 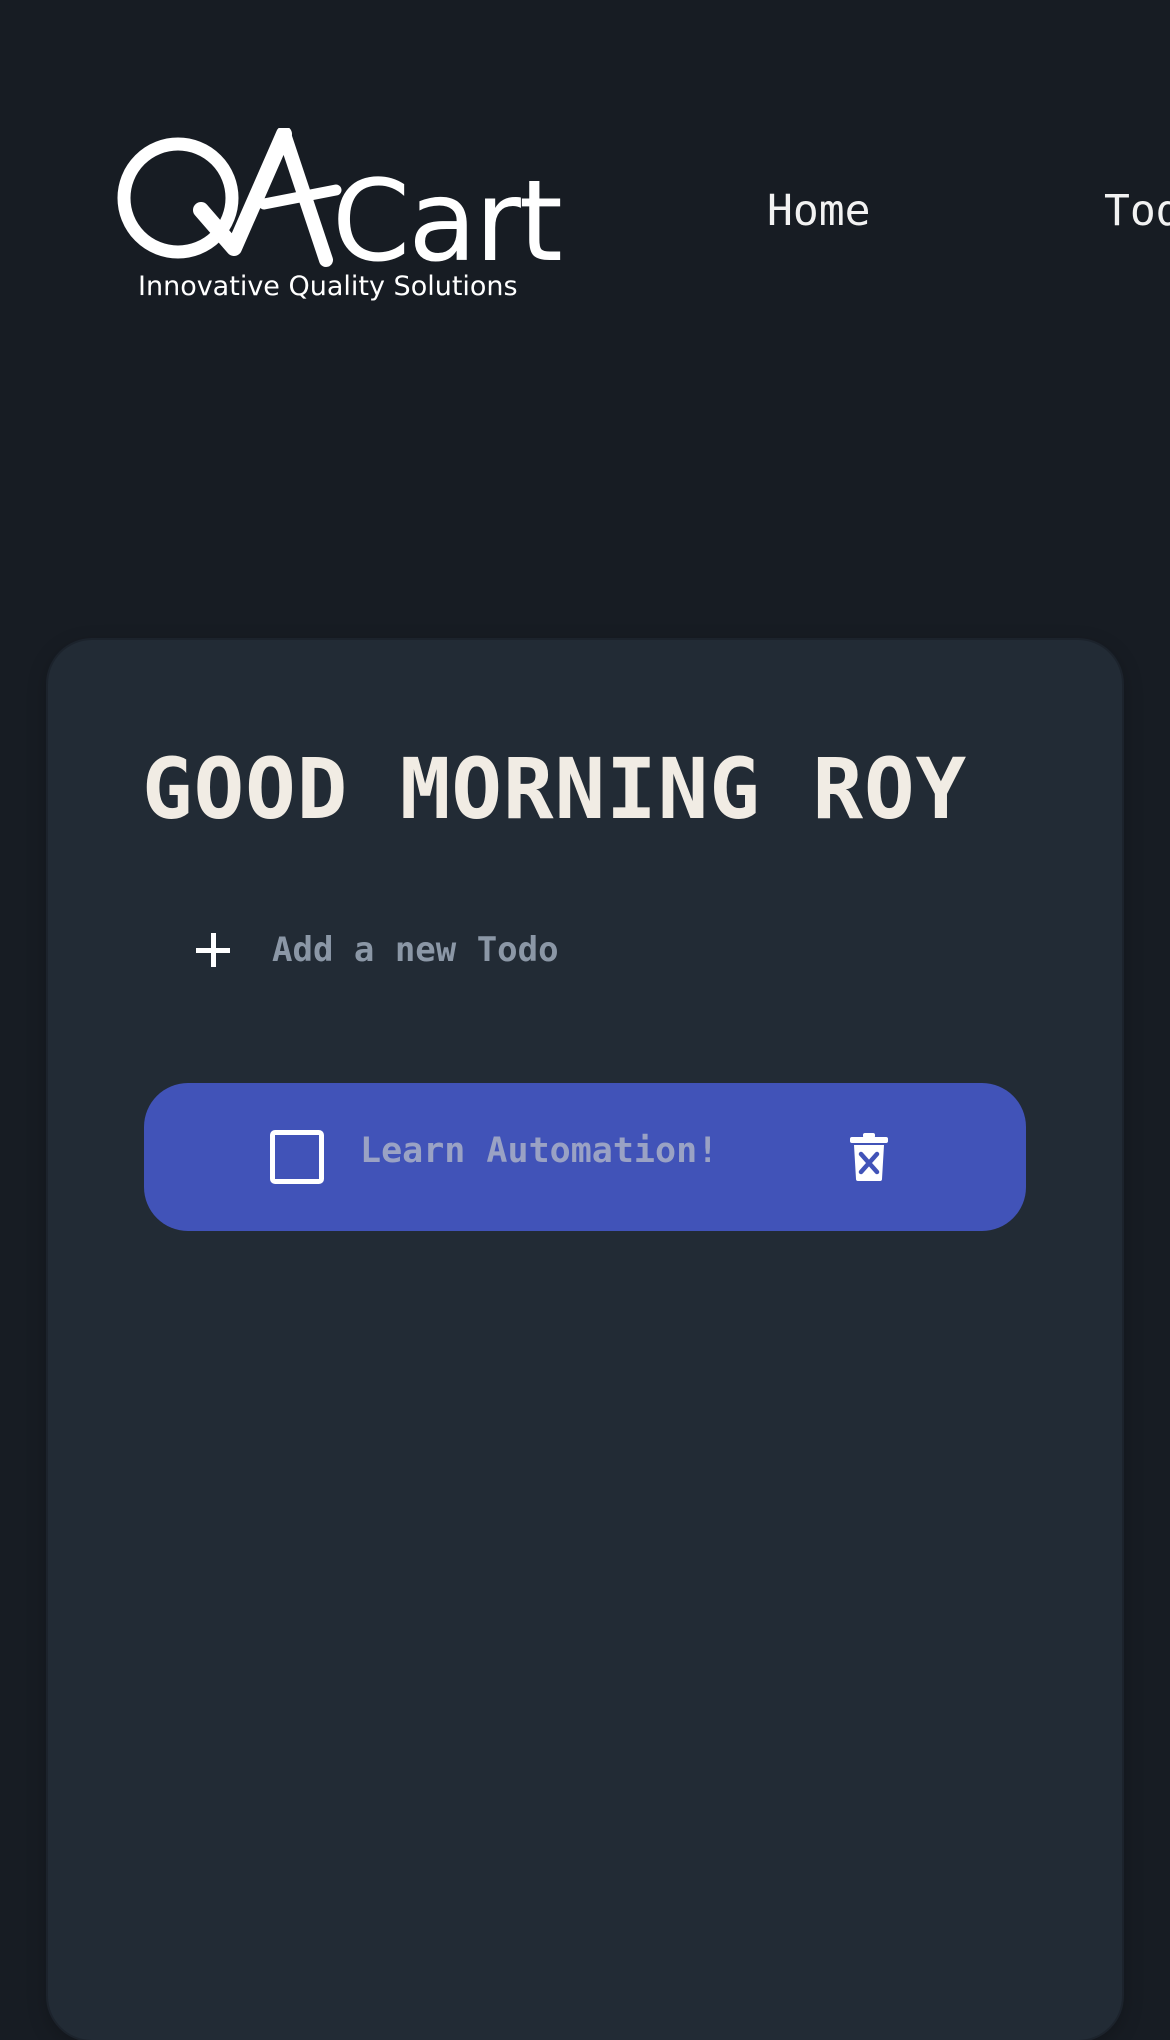 What do you see at coordinates (213, 950) in the screenshot?
I see `plus-icon` at bounding box center [213, 950].